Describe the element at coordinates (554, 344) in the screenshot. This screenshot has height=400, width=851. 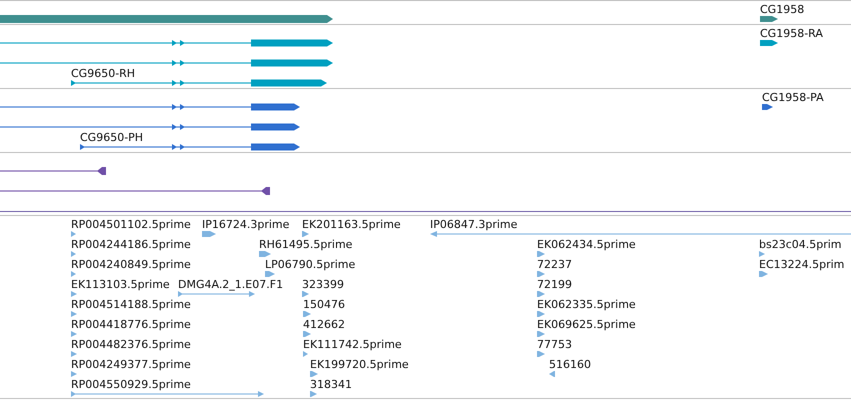
I see `feature-label: 77753` at that location.